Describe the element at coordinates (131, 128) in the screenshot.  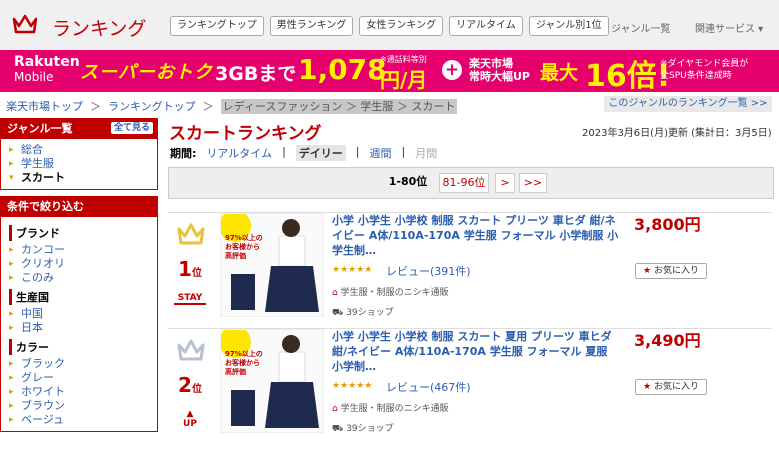
I see `see-all-button: 全て見る` at that location.